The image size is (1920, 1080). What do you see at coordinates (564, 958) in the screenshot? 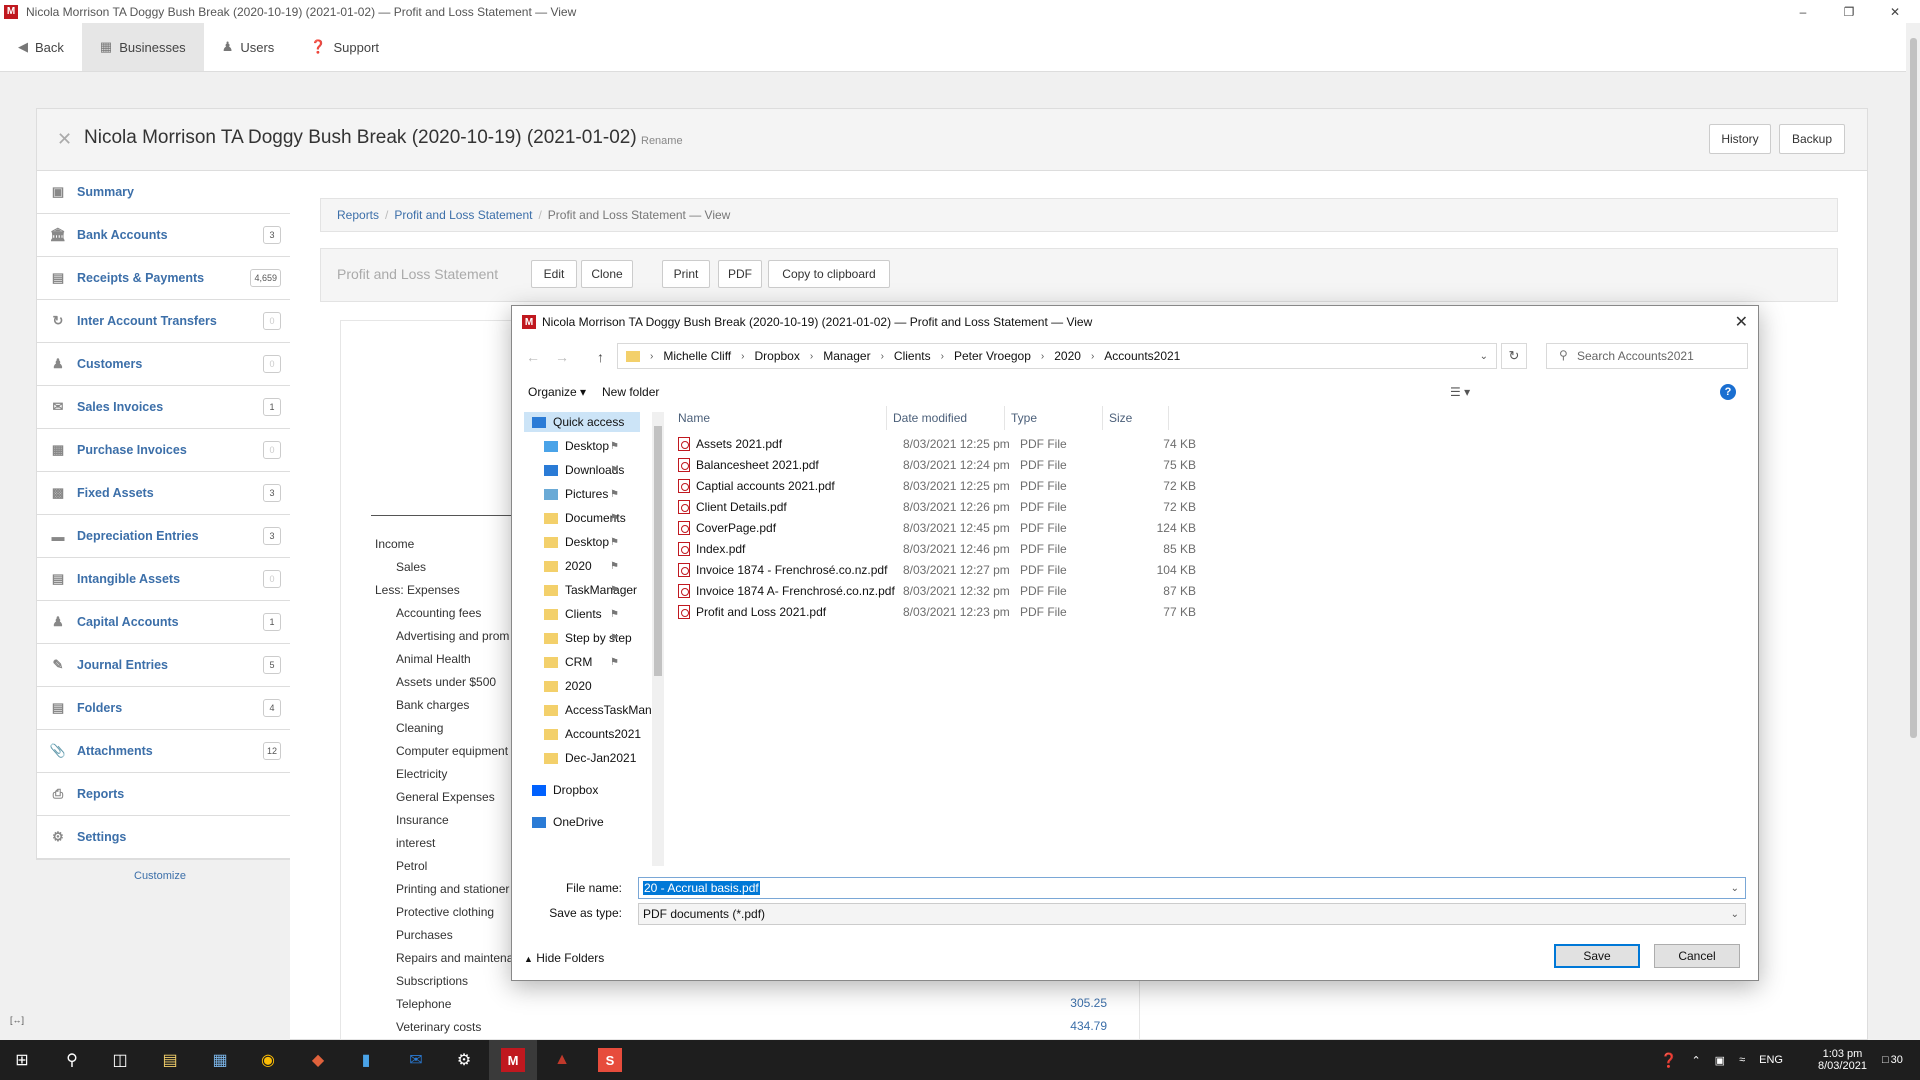
I see `hide-folders-button: ▲ Hide Folders` at bounding box center [564, 958].